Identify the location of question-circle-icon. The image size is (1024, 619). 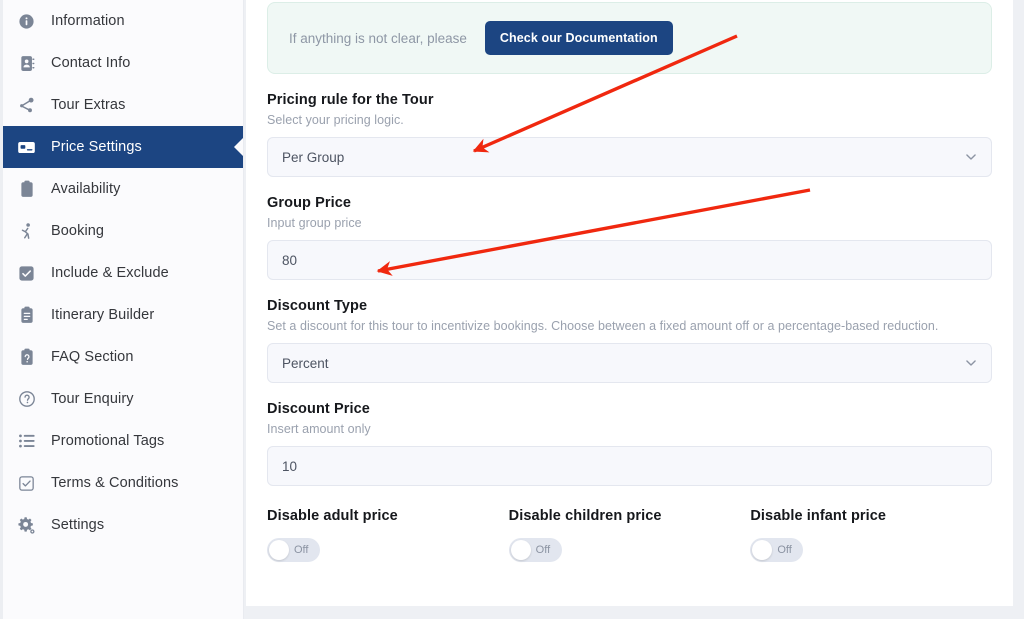
(26, 399).